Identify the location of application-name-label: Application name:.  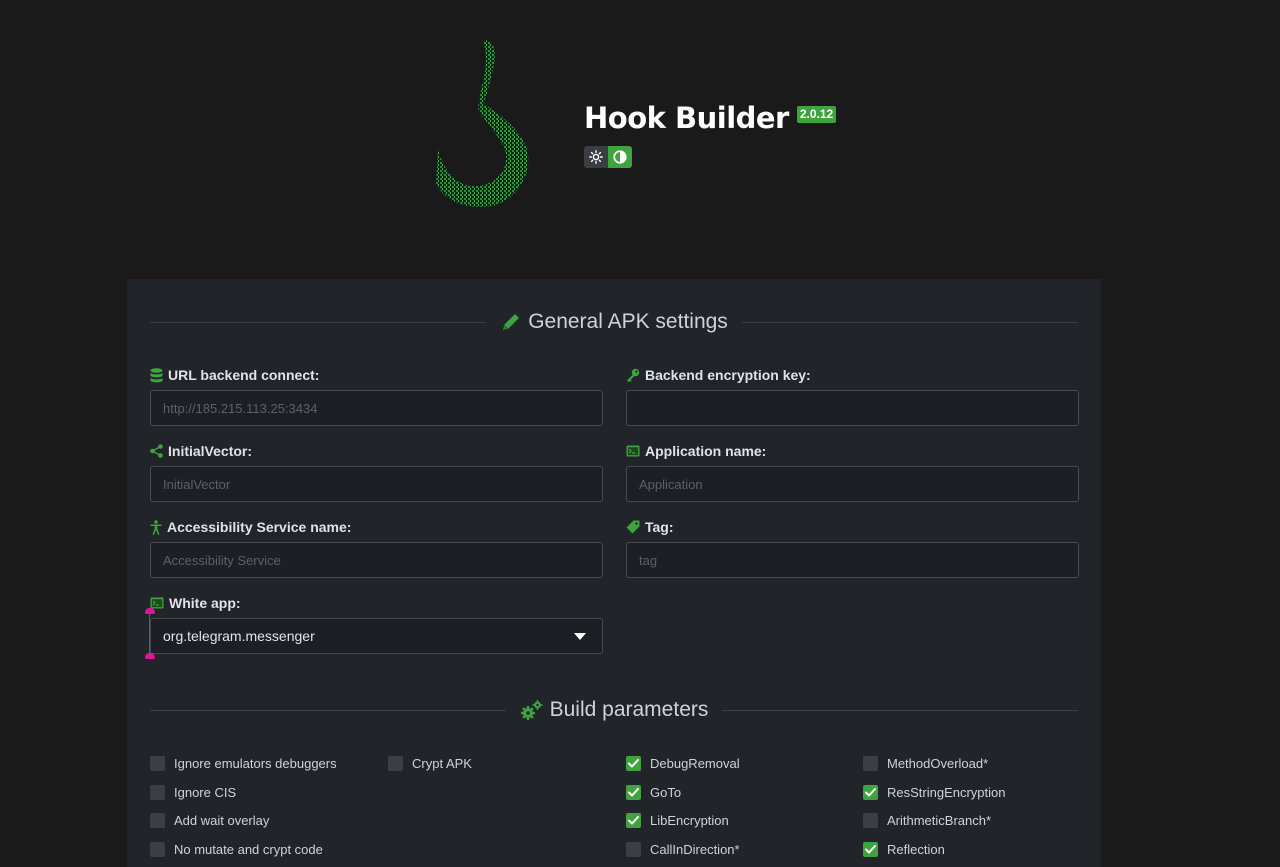
(852, 451).